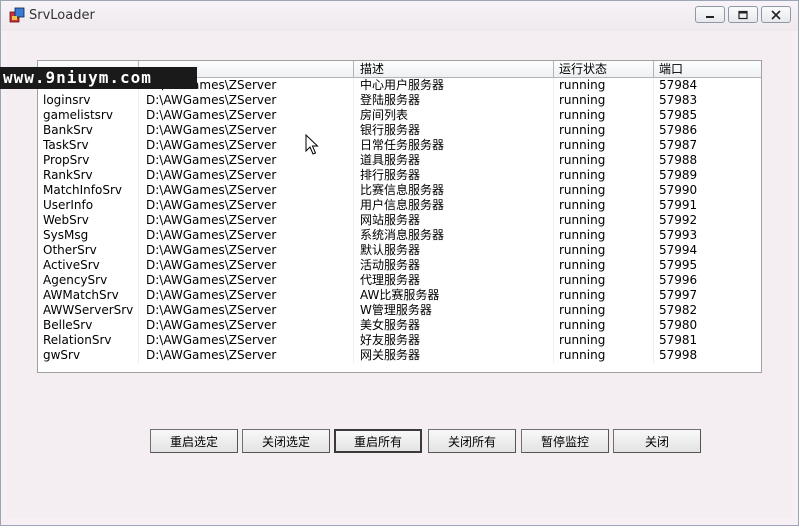  I want to click on cell-description: 网站服务器, so click(454, 220).